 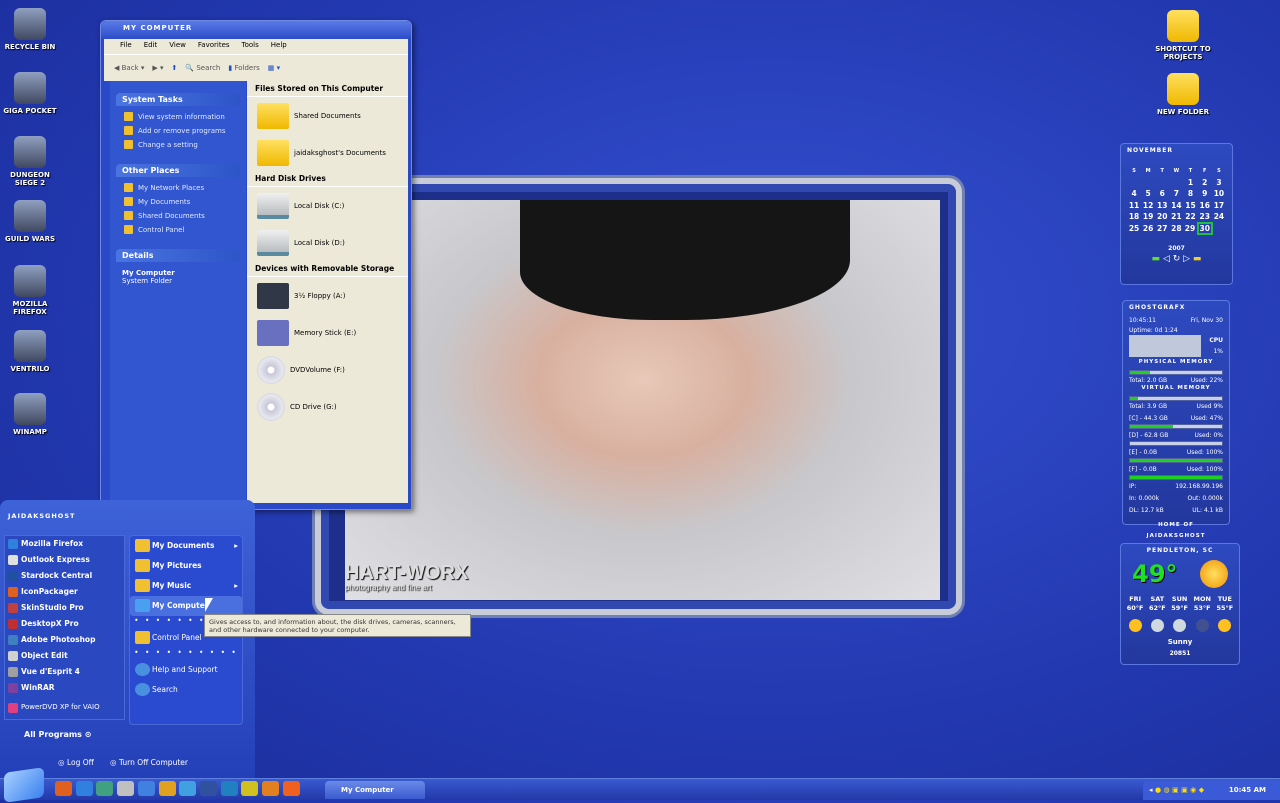 I want to click on calendar-day: 21, so click(x=1176, y=217).